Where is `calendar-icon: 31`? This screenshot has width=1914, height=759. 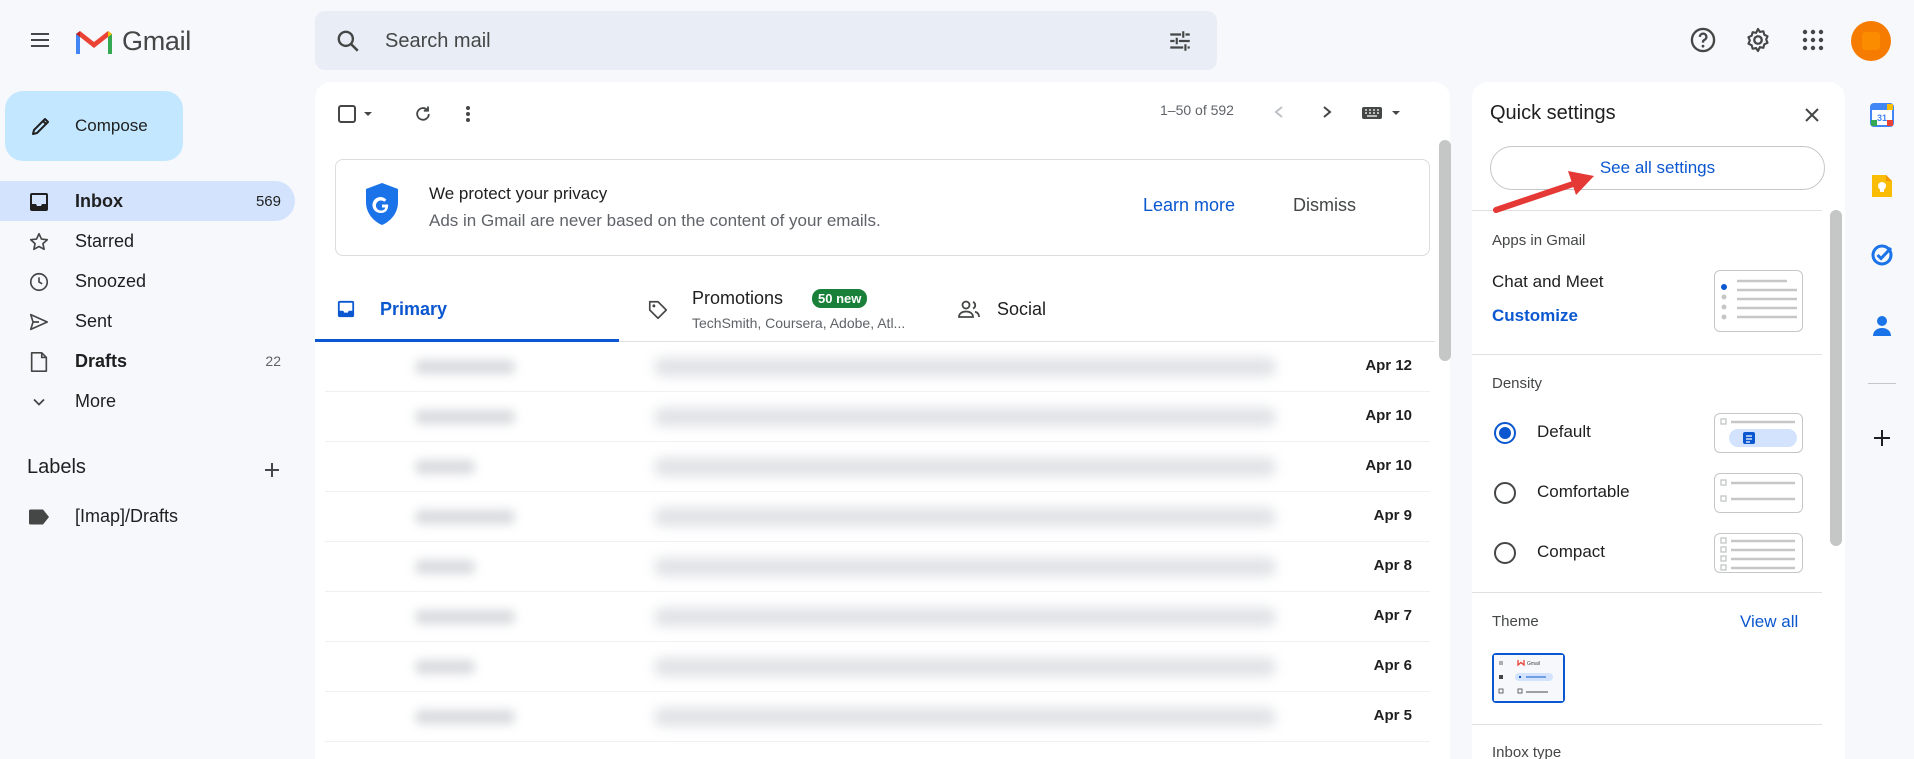
calendar-icon: 31 is located at coordinates (1882, 115).